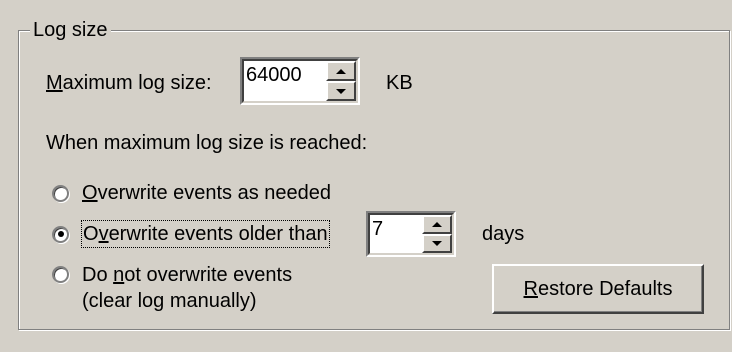 The image size is (732, 352). Describe the element at coordinates (207, 193) in the screenshot. I see `overwrite-as-needed-label: Overwrite events as needed` at that location.